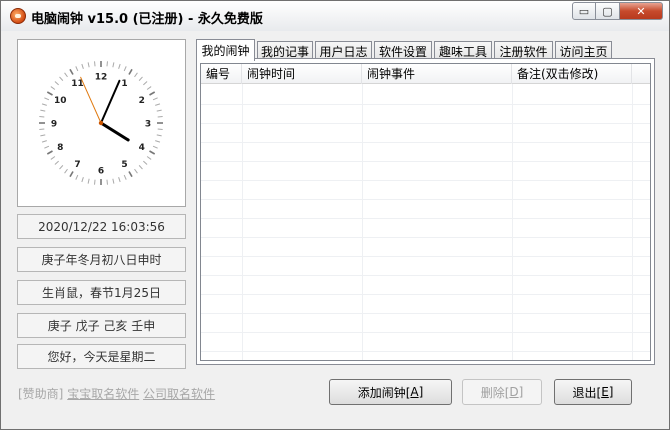  What do you see at coordinates (179, 394) in the screenshot?
I see `sponsor-link-company-naming: 公司取名软件` at bounding box center [179, 394].